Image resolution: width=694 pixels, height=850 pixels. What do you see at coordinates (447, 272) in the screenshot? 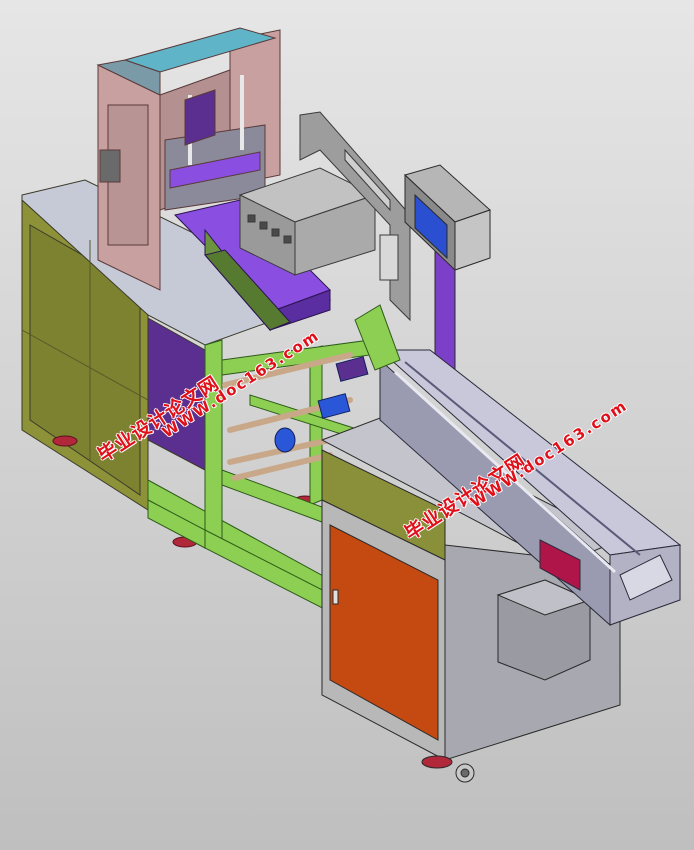
I see `control-panel` at bounding box center [447, 272].